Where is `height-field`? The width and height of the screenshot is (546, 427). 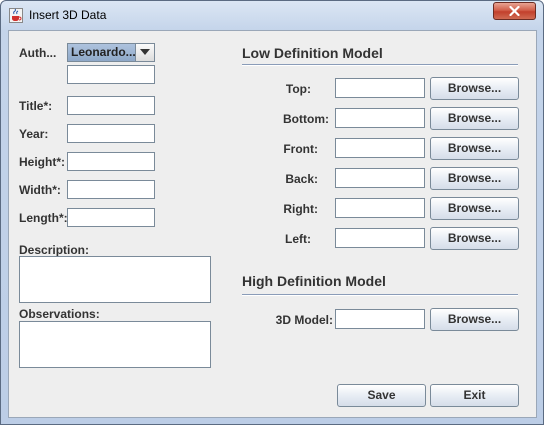 height-field is located at coordinates (111, 161).